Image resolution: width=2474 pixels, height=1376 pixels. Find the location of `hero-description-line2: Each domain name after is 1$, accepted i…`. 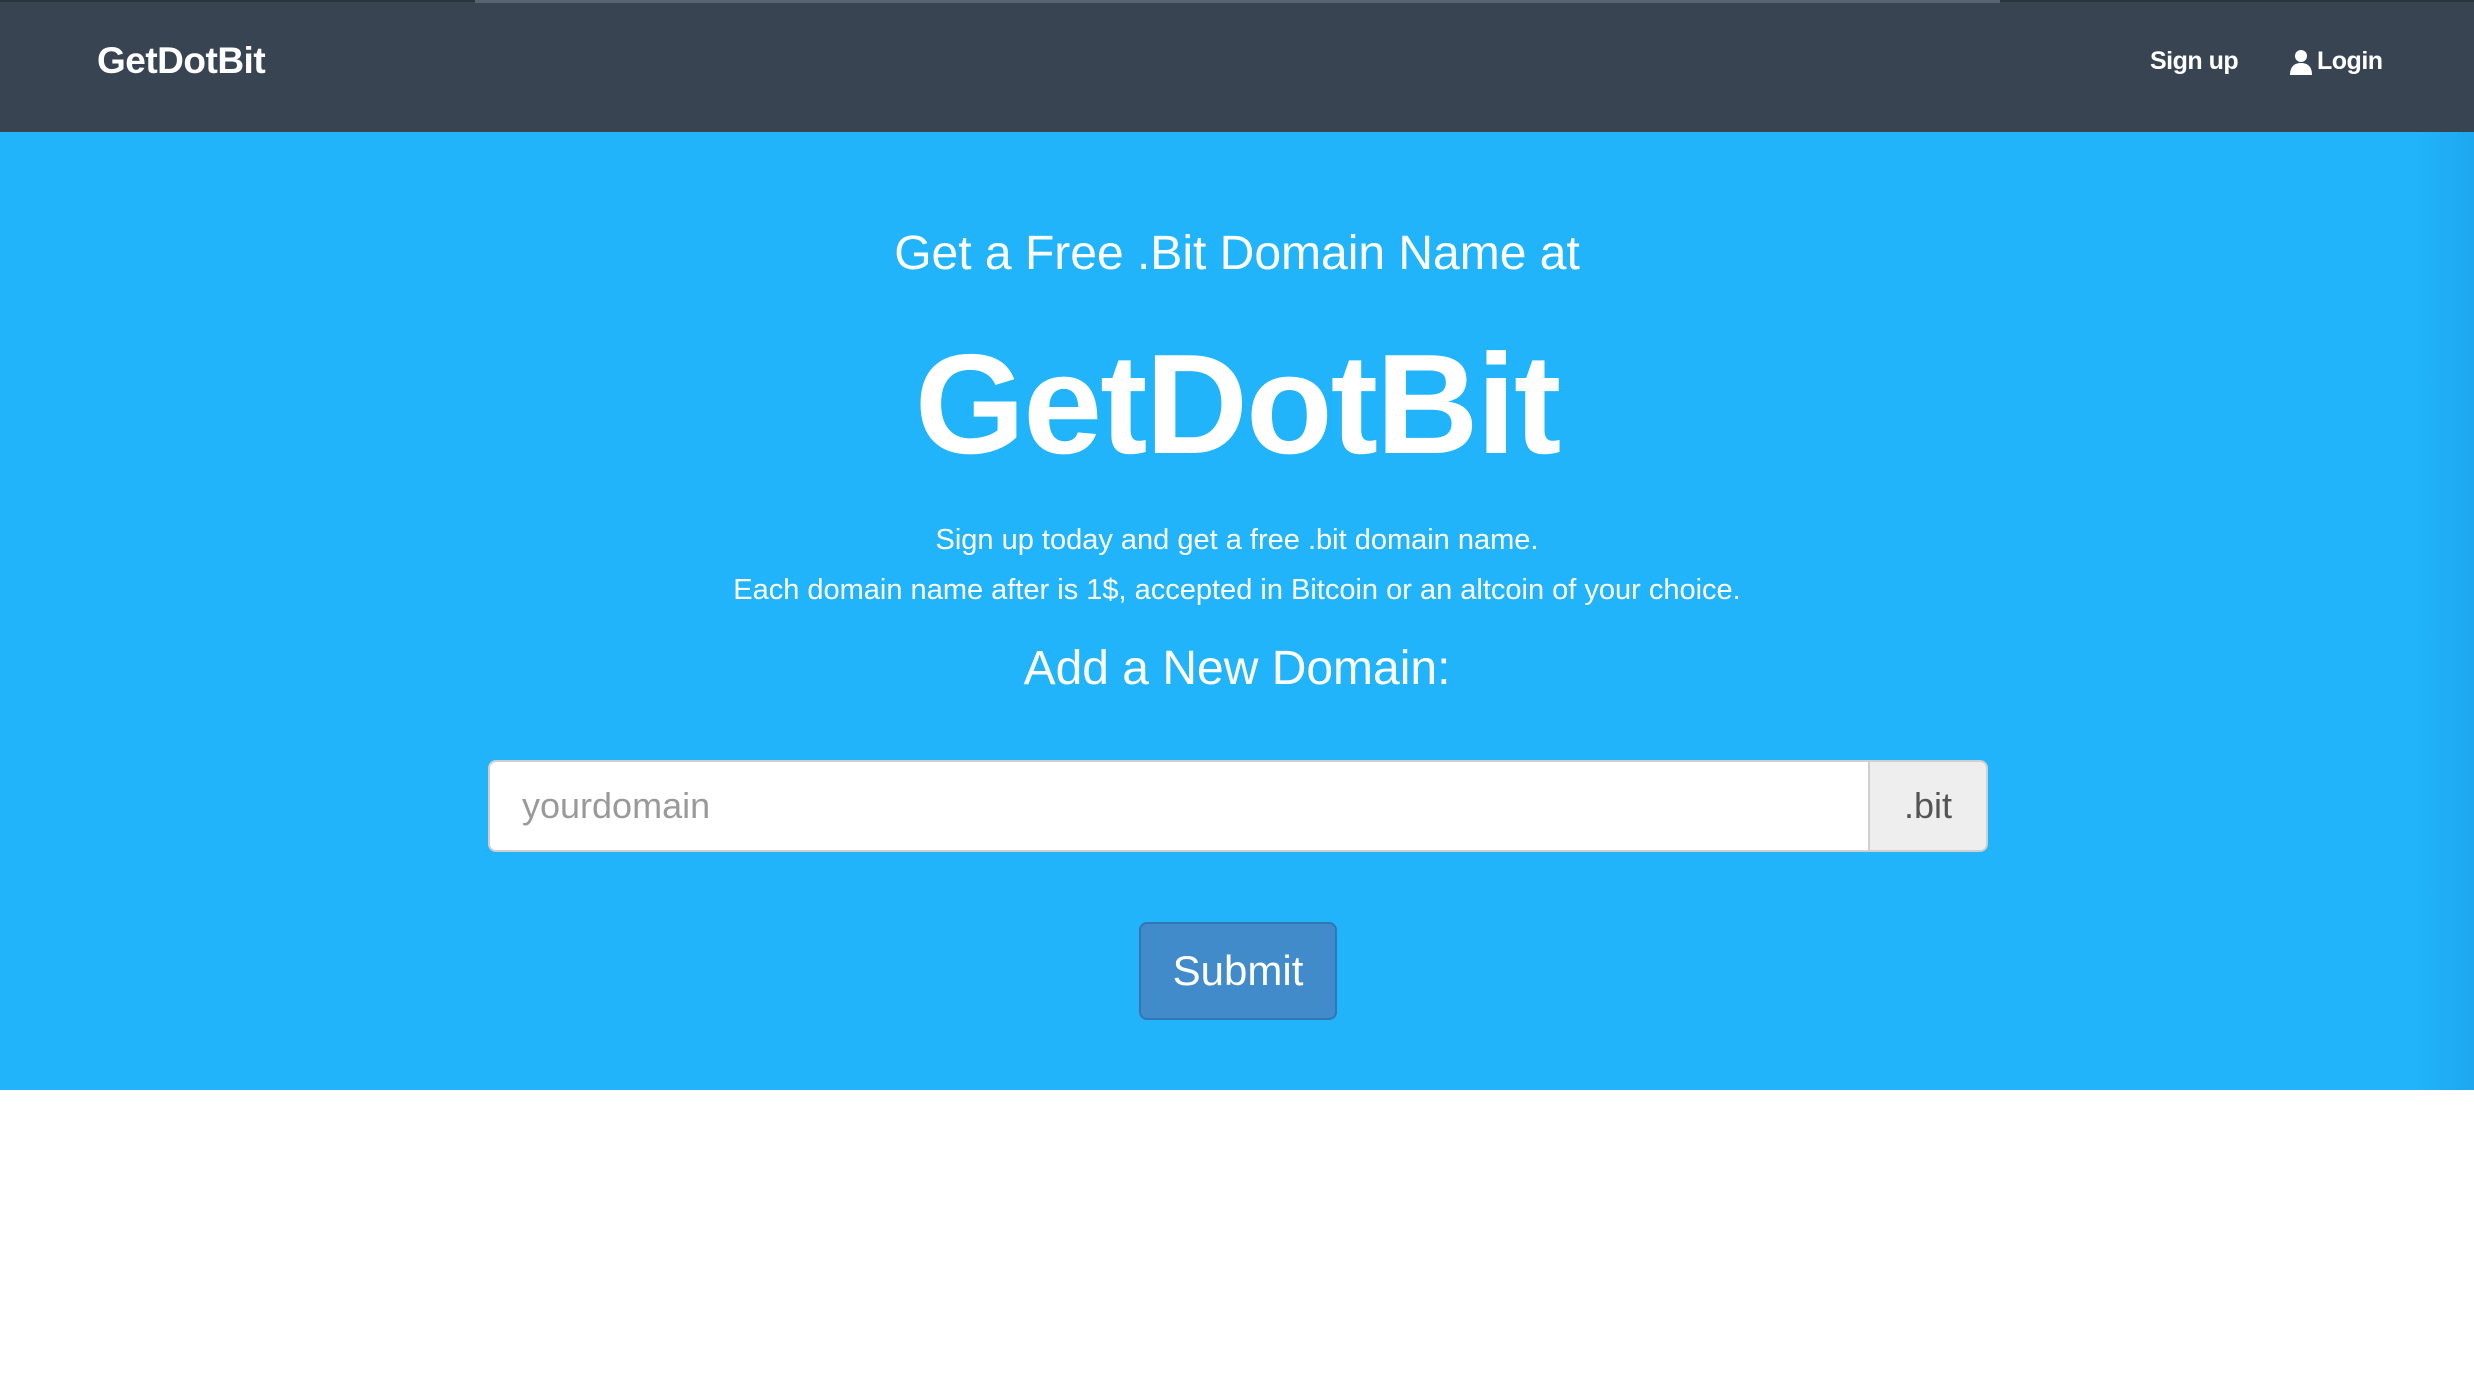

hero-description-line2: Each domain name after is 1$, accepted i… is located at coordinates (1237, 590).